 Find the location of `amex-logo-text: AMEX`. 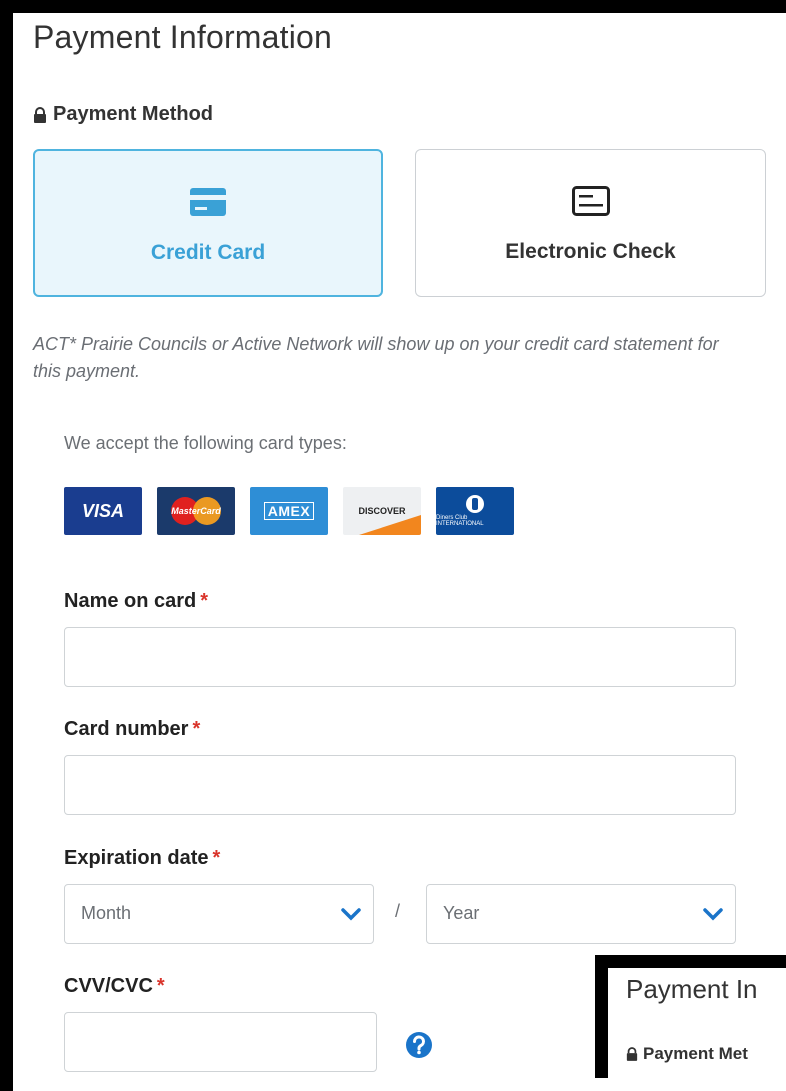

amex-logo-text: AMEX is located at coordinates (289, 511).